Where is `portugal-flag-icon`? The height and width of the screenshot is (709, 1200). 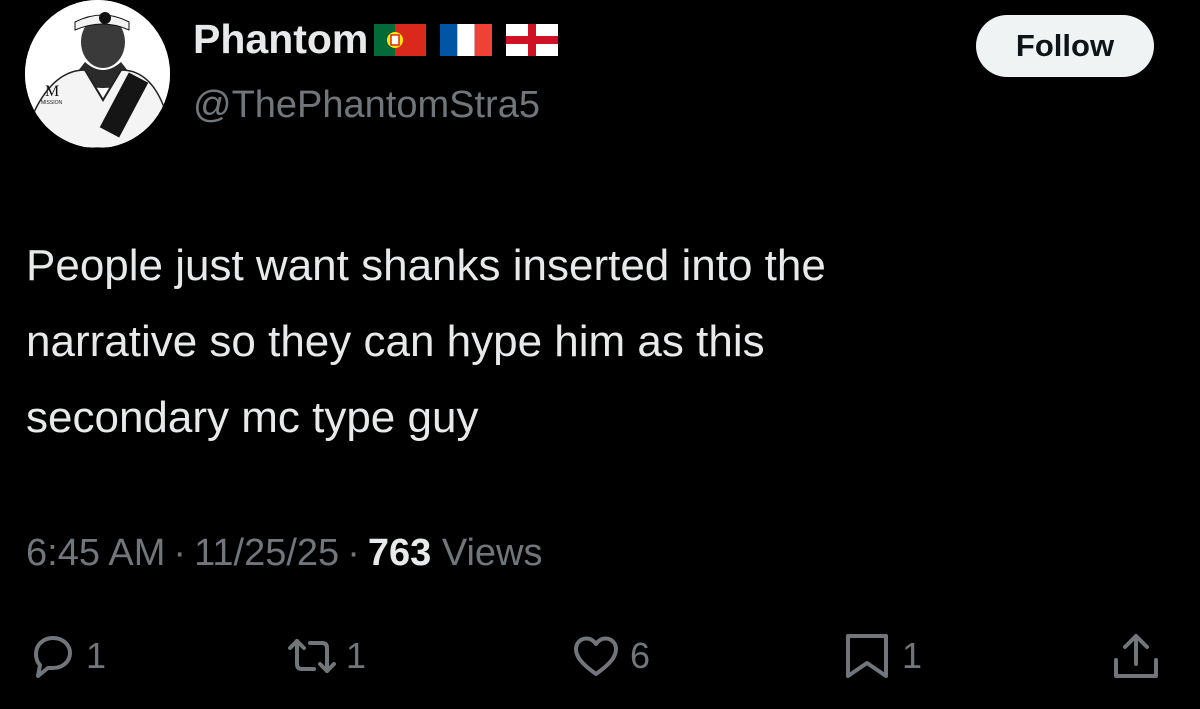
portugal-flag-icon is located at coordinates (400, 39).